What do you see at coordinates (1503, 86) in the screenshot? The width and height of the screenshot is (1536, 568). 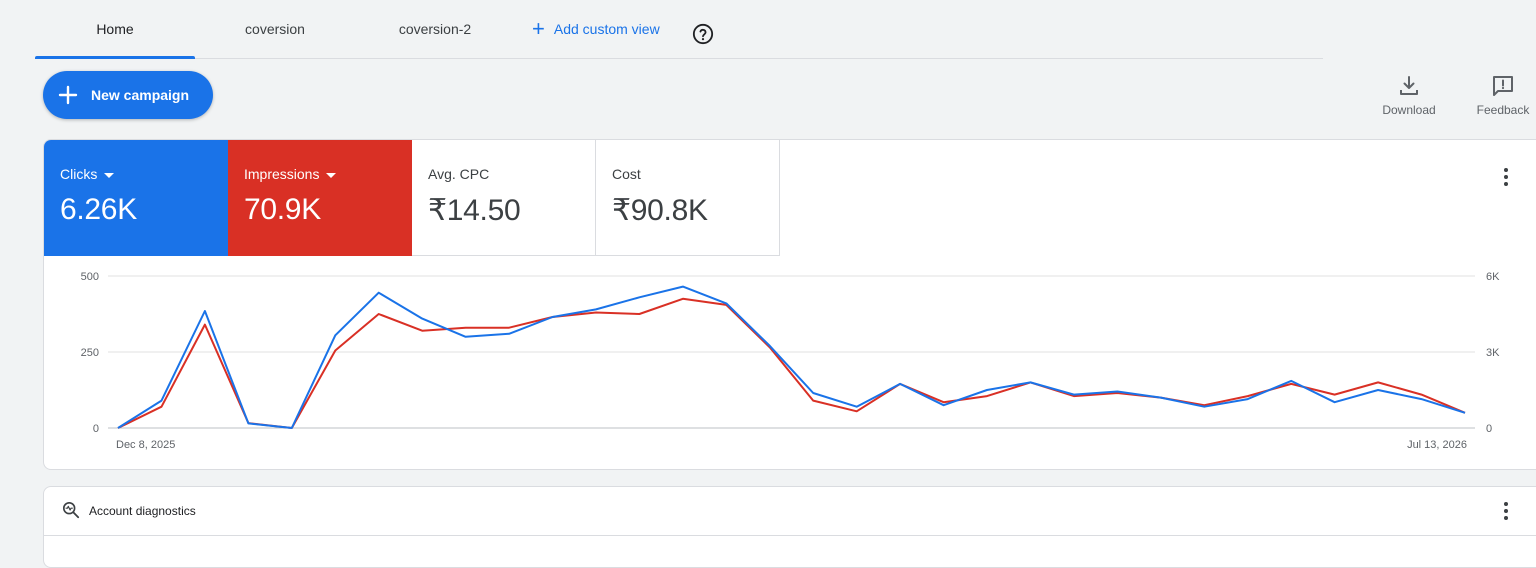 I see `feedback-icon` at bounding box center [1503, 86].